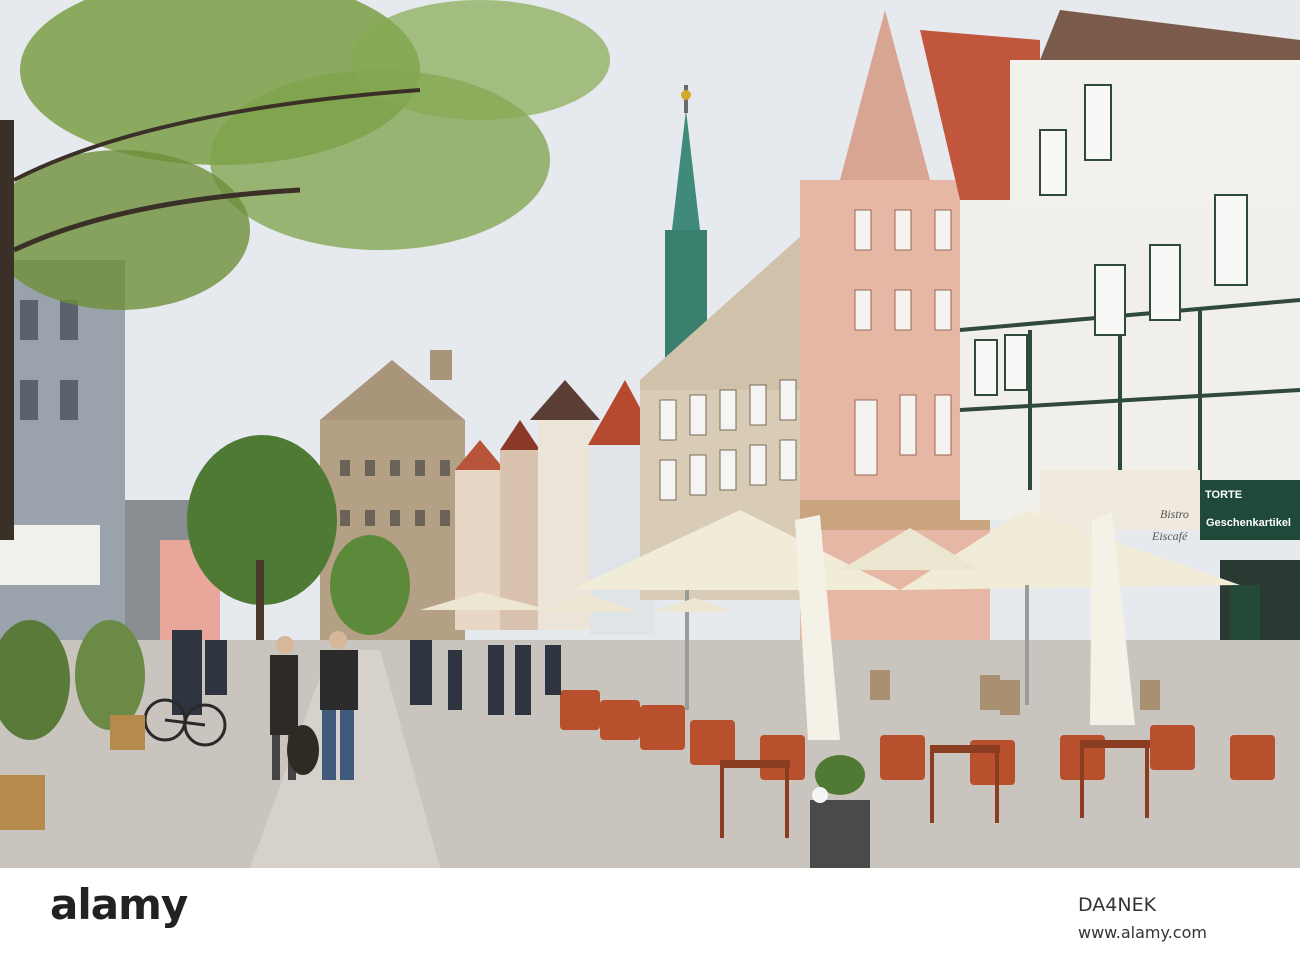  What do you see at coordinates (1248, 523) in the screenshot?
I see `shop-sign-geschenkartikel: Geschenkartikel` at bounding box center [1248, 523].